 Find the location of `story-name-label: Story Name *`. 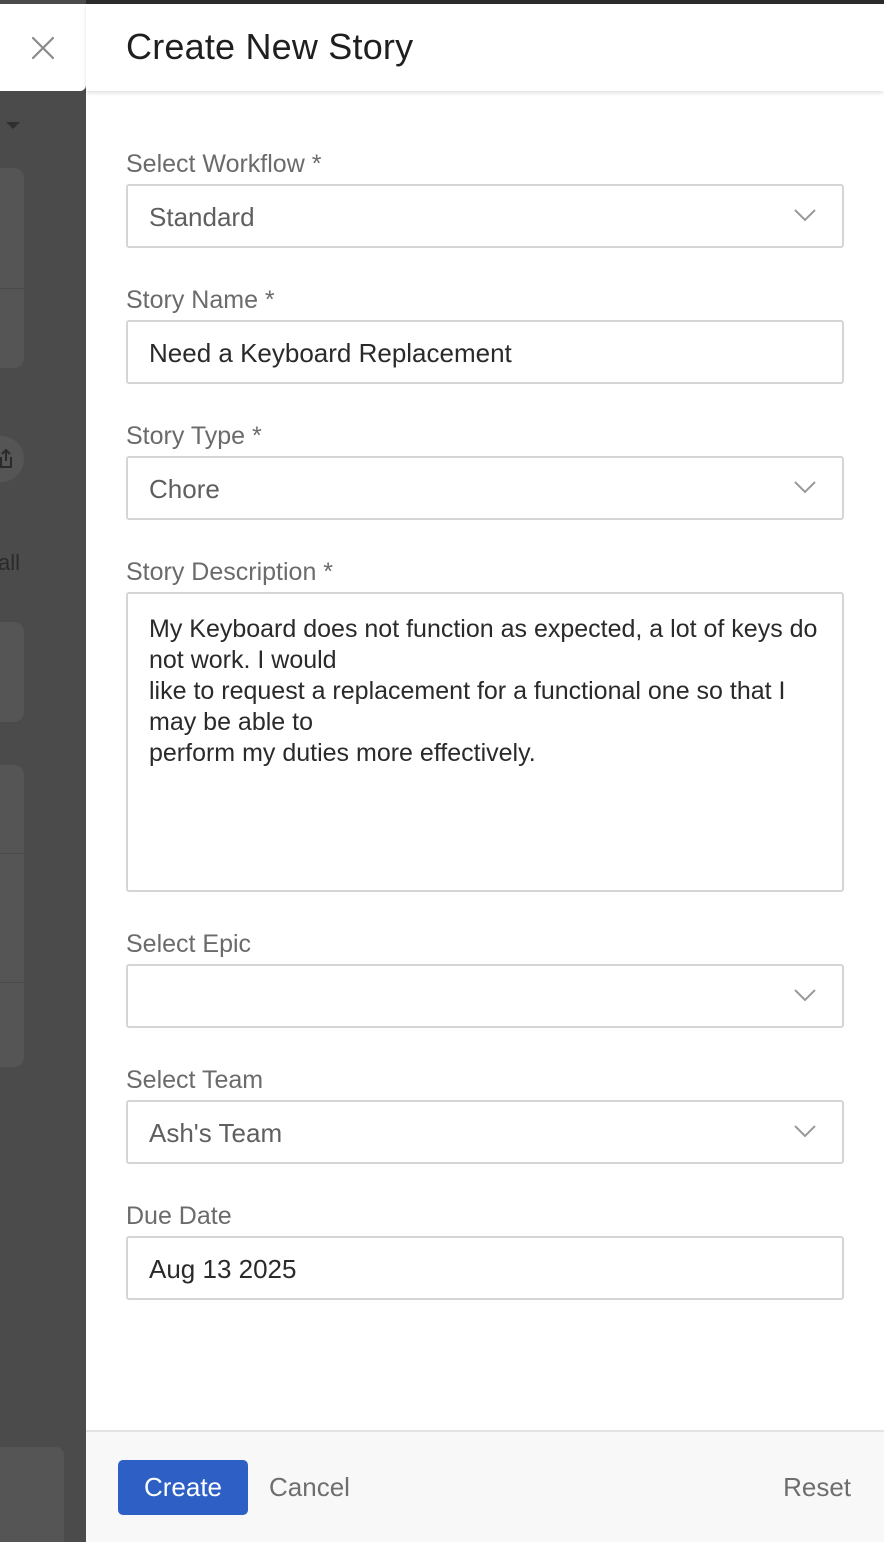

story-name-label: Story Name * is located at coordinates (200, 300).